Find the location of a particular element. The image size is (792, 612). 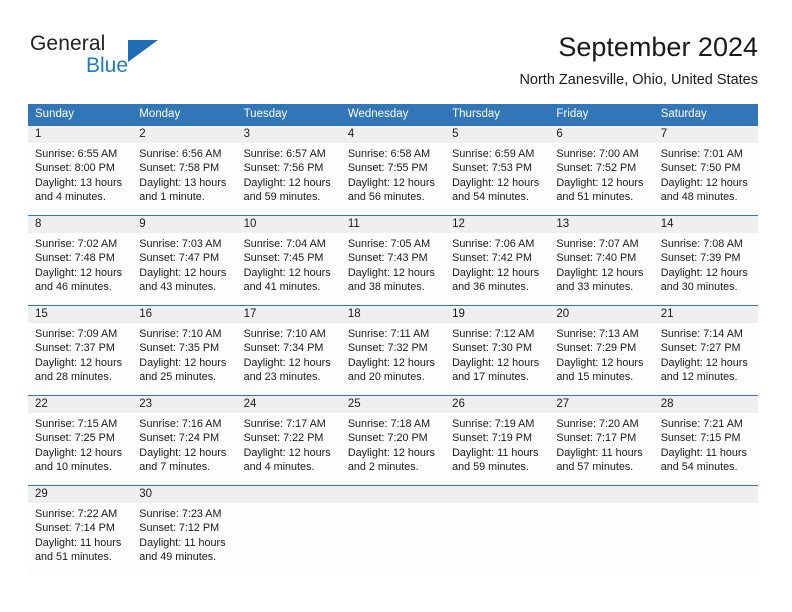

triangle-logo-icon is located at coordinates (143, 51).